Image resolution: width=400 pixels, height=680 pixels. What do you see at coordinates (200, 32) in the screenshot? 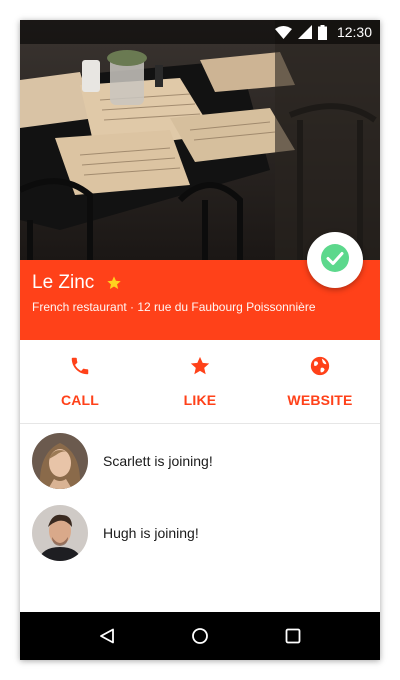
I see `status-bar: 12:30` at bounding box center [200, 32].